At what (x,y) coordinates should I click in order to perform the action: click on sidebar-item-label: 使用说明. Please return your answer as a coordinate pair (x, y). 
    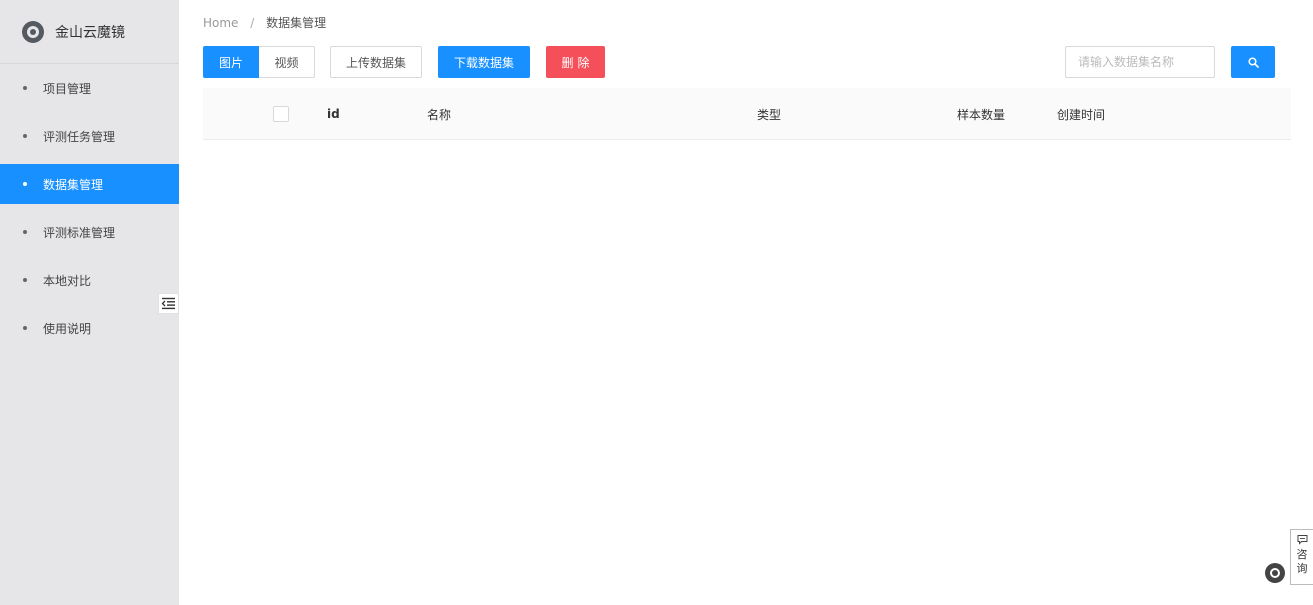
    Looking at the image, I should click on (67, 328).